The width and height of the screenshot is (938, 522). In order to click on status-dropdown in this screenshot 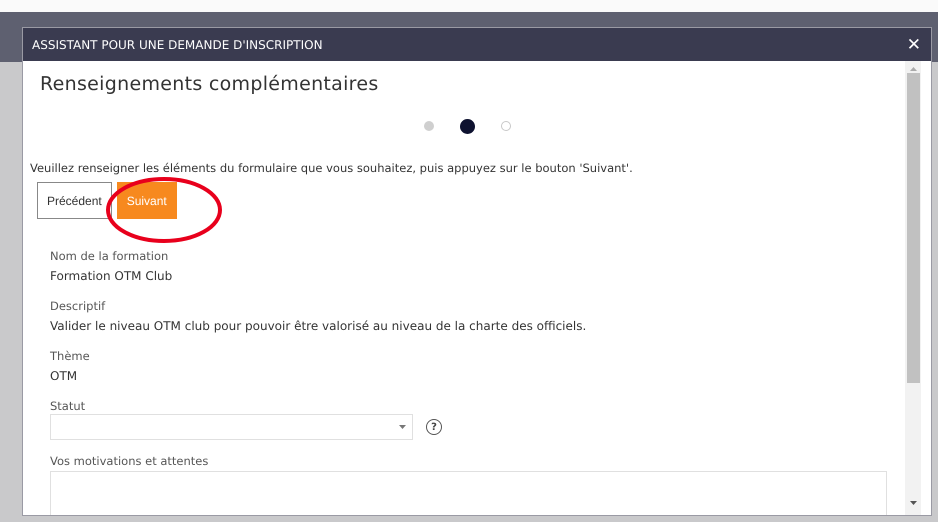, I will do `click(231, 427)`.